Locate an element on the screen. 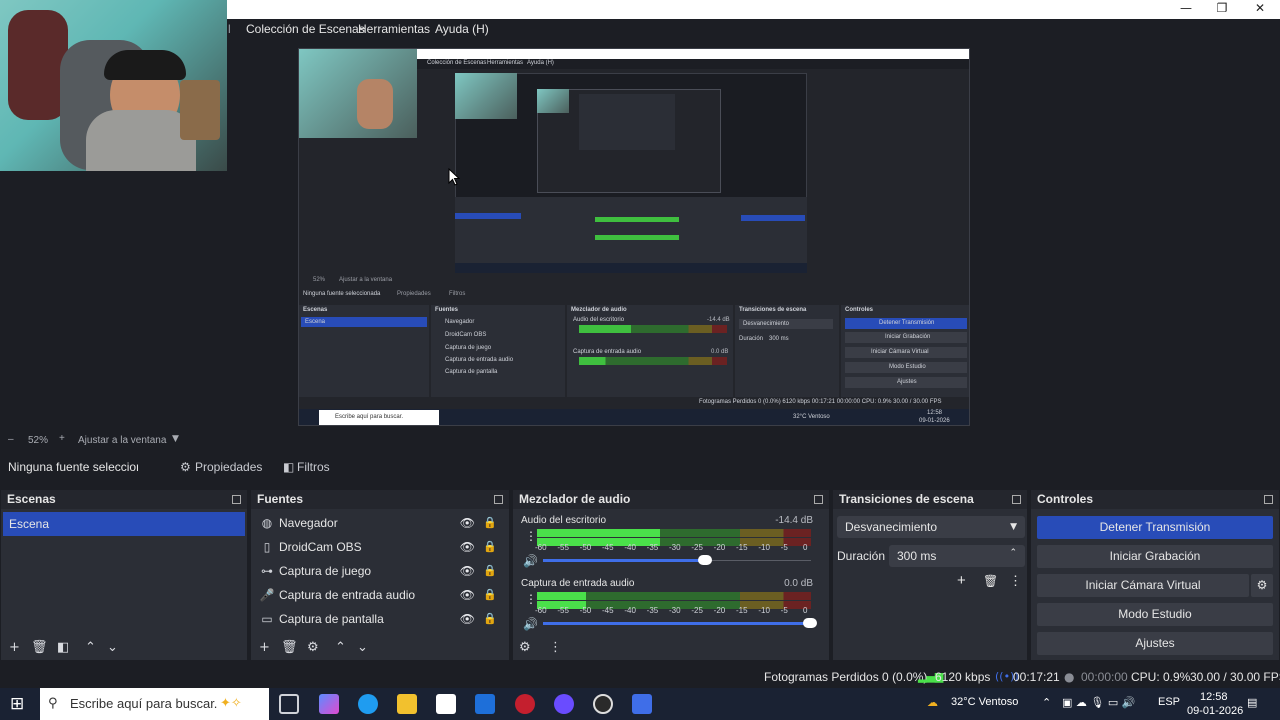 The width and height of the screenshot is (1280, 720). start-recording-button: Iniciar Grabación is located at coordinates (1155, 556).